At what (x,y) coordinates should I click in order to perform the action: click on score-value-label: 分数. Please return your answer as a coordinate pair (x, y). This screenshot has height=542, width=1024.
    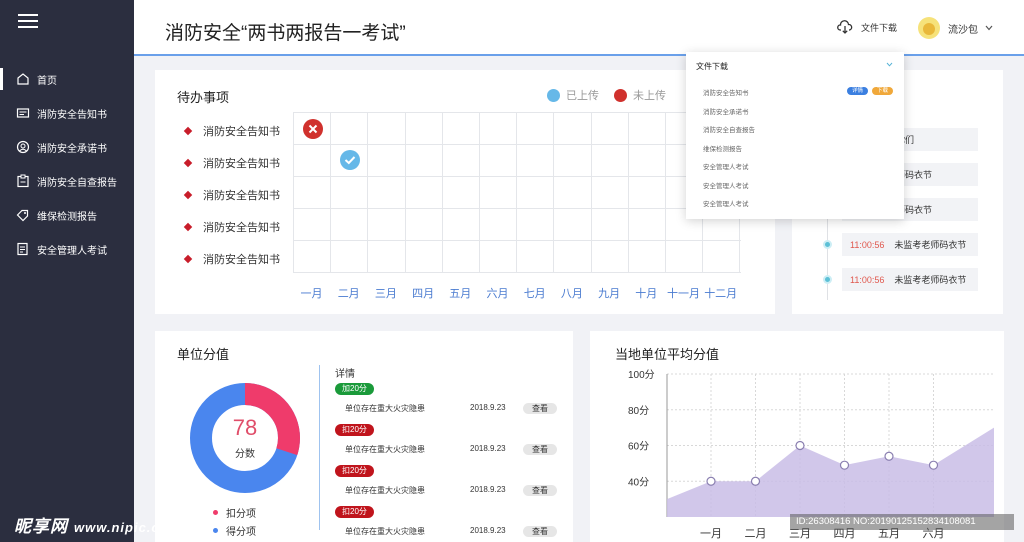
    Looking at the image, I should click on (245, 454).